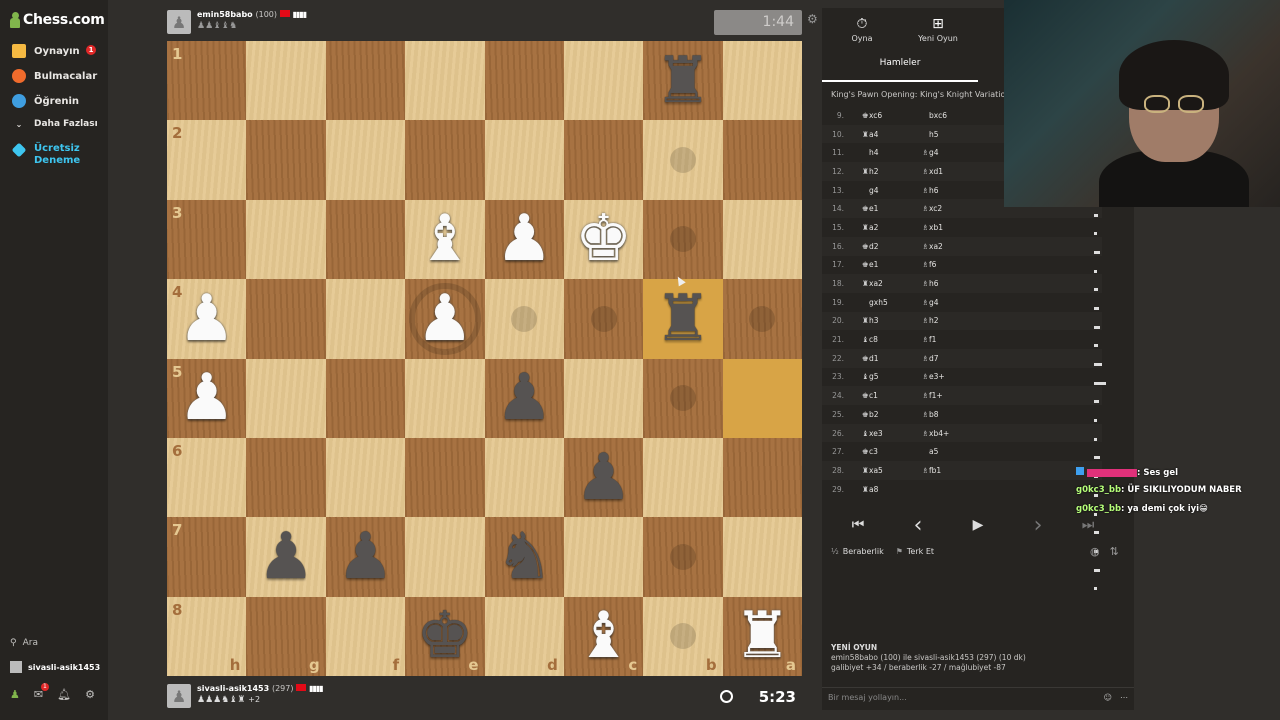 The image size is (1280, 720). What do you see at coordinates (59, 51) in the screenshot?
I see `sidebar-item-play: Oynayın 1` at bounding box center [59, 51].